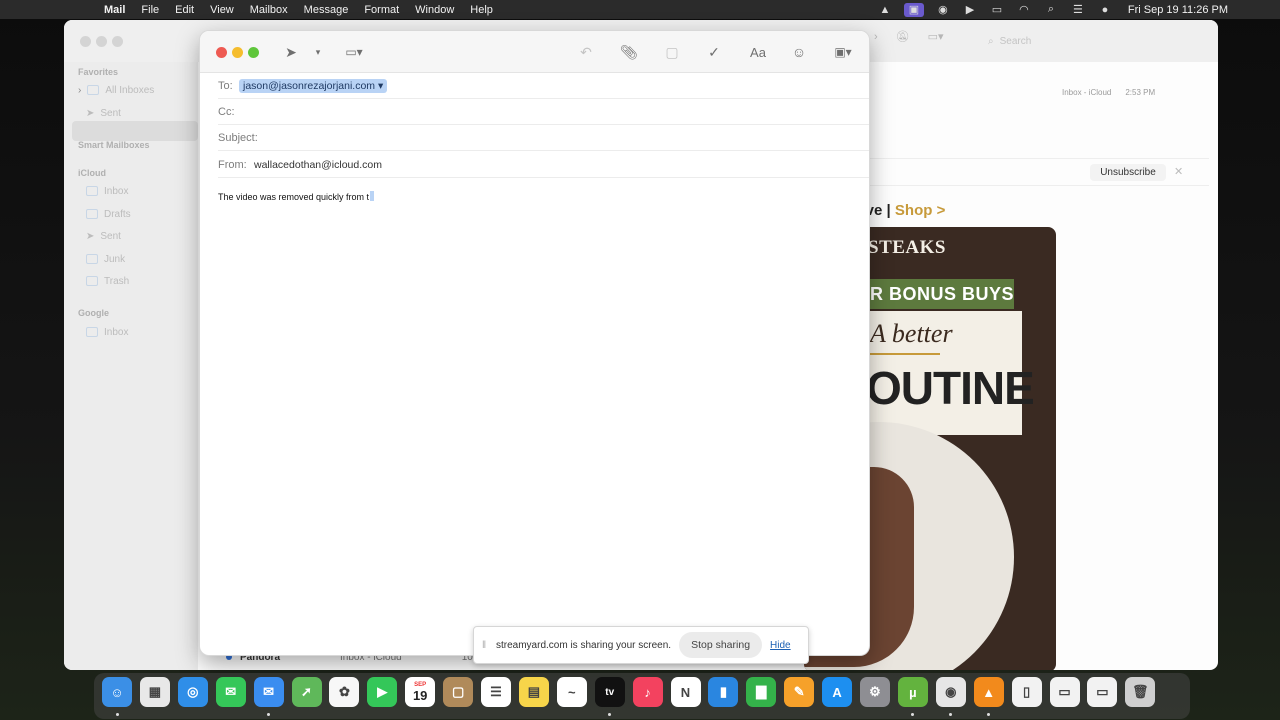 This screenshot has height=720, width=1280. Describe the element at coordinates (434, 10) in the screenshot. I see `menu-window: Window` at that location.